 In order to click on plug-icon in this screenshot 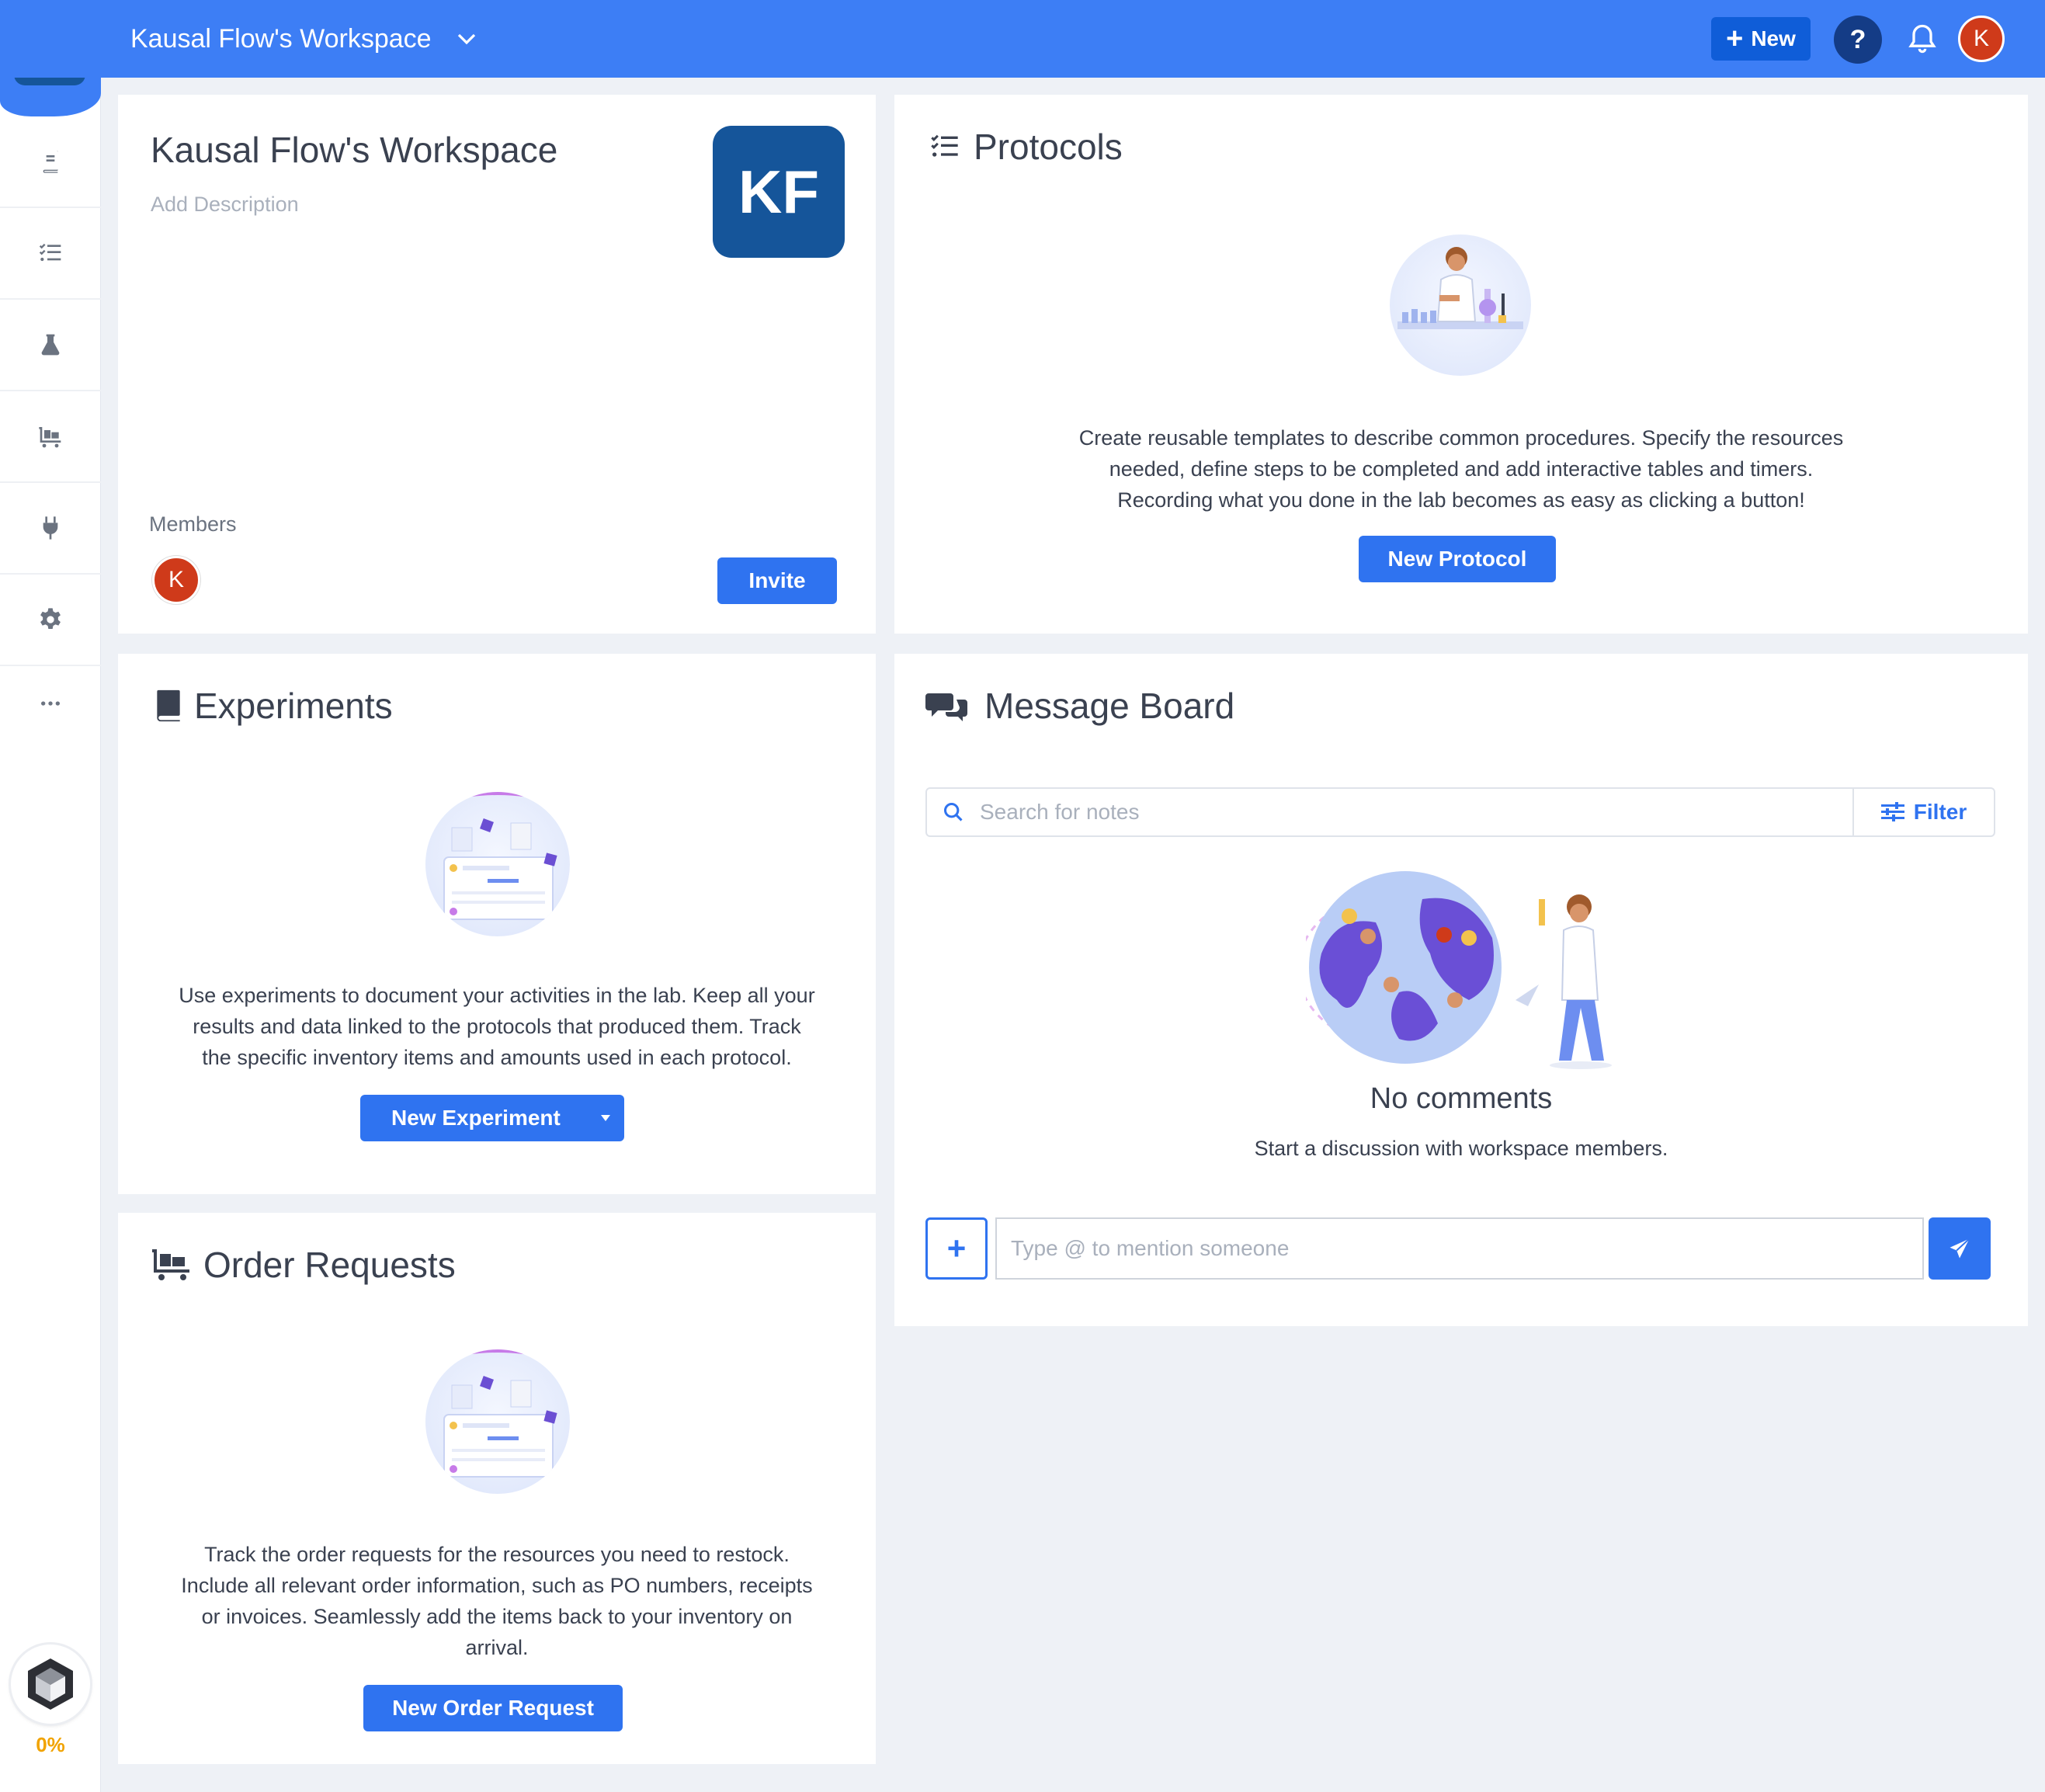, I will do `click(50, 528)`.